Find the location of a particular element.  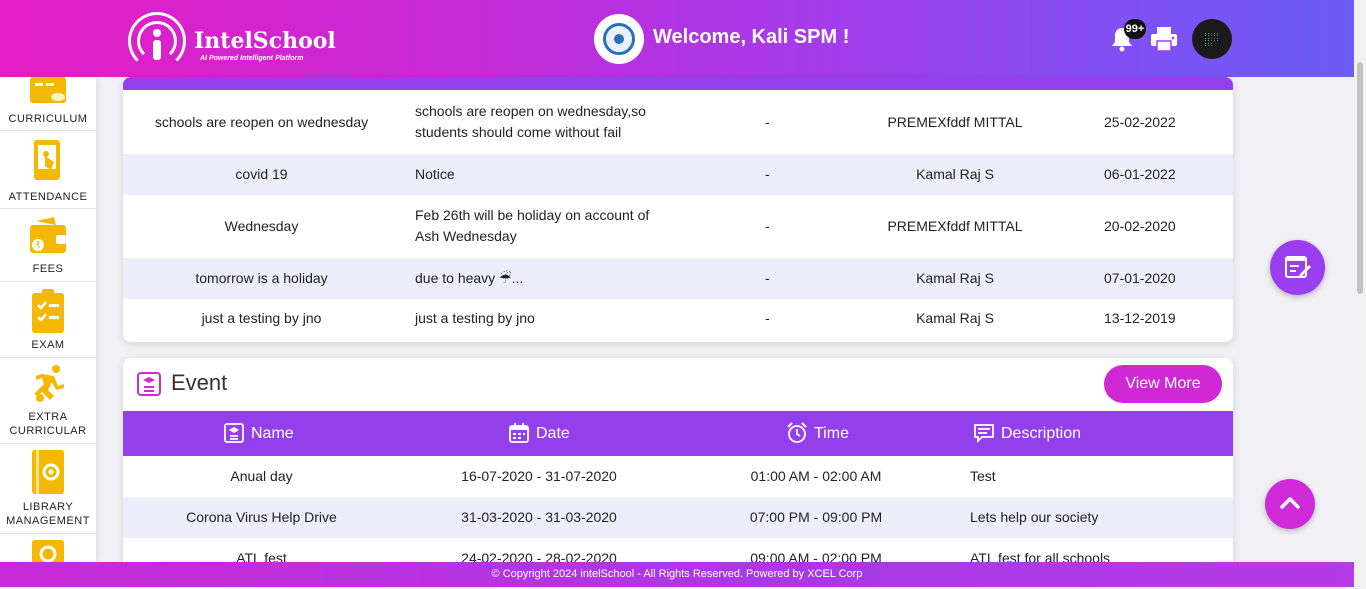

sidebar-item-library-management: LIBRARY MANAGEMENT is located at coordinates (48, 489).